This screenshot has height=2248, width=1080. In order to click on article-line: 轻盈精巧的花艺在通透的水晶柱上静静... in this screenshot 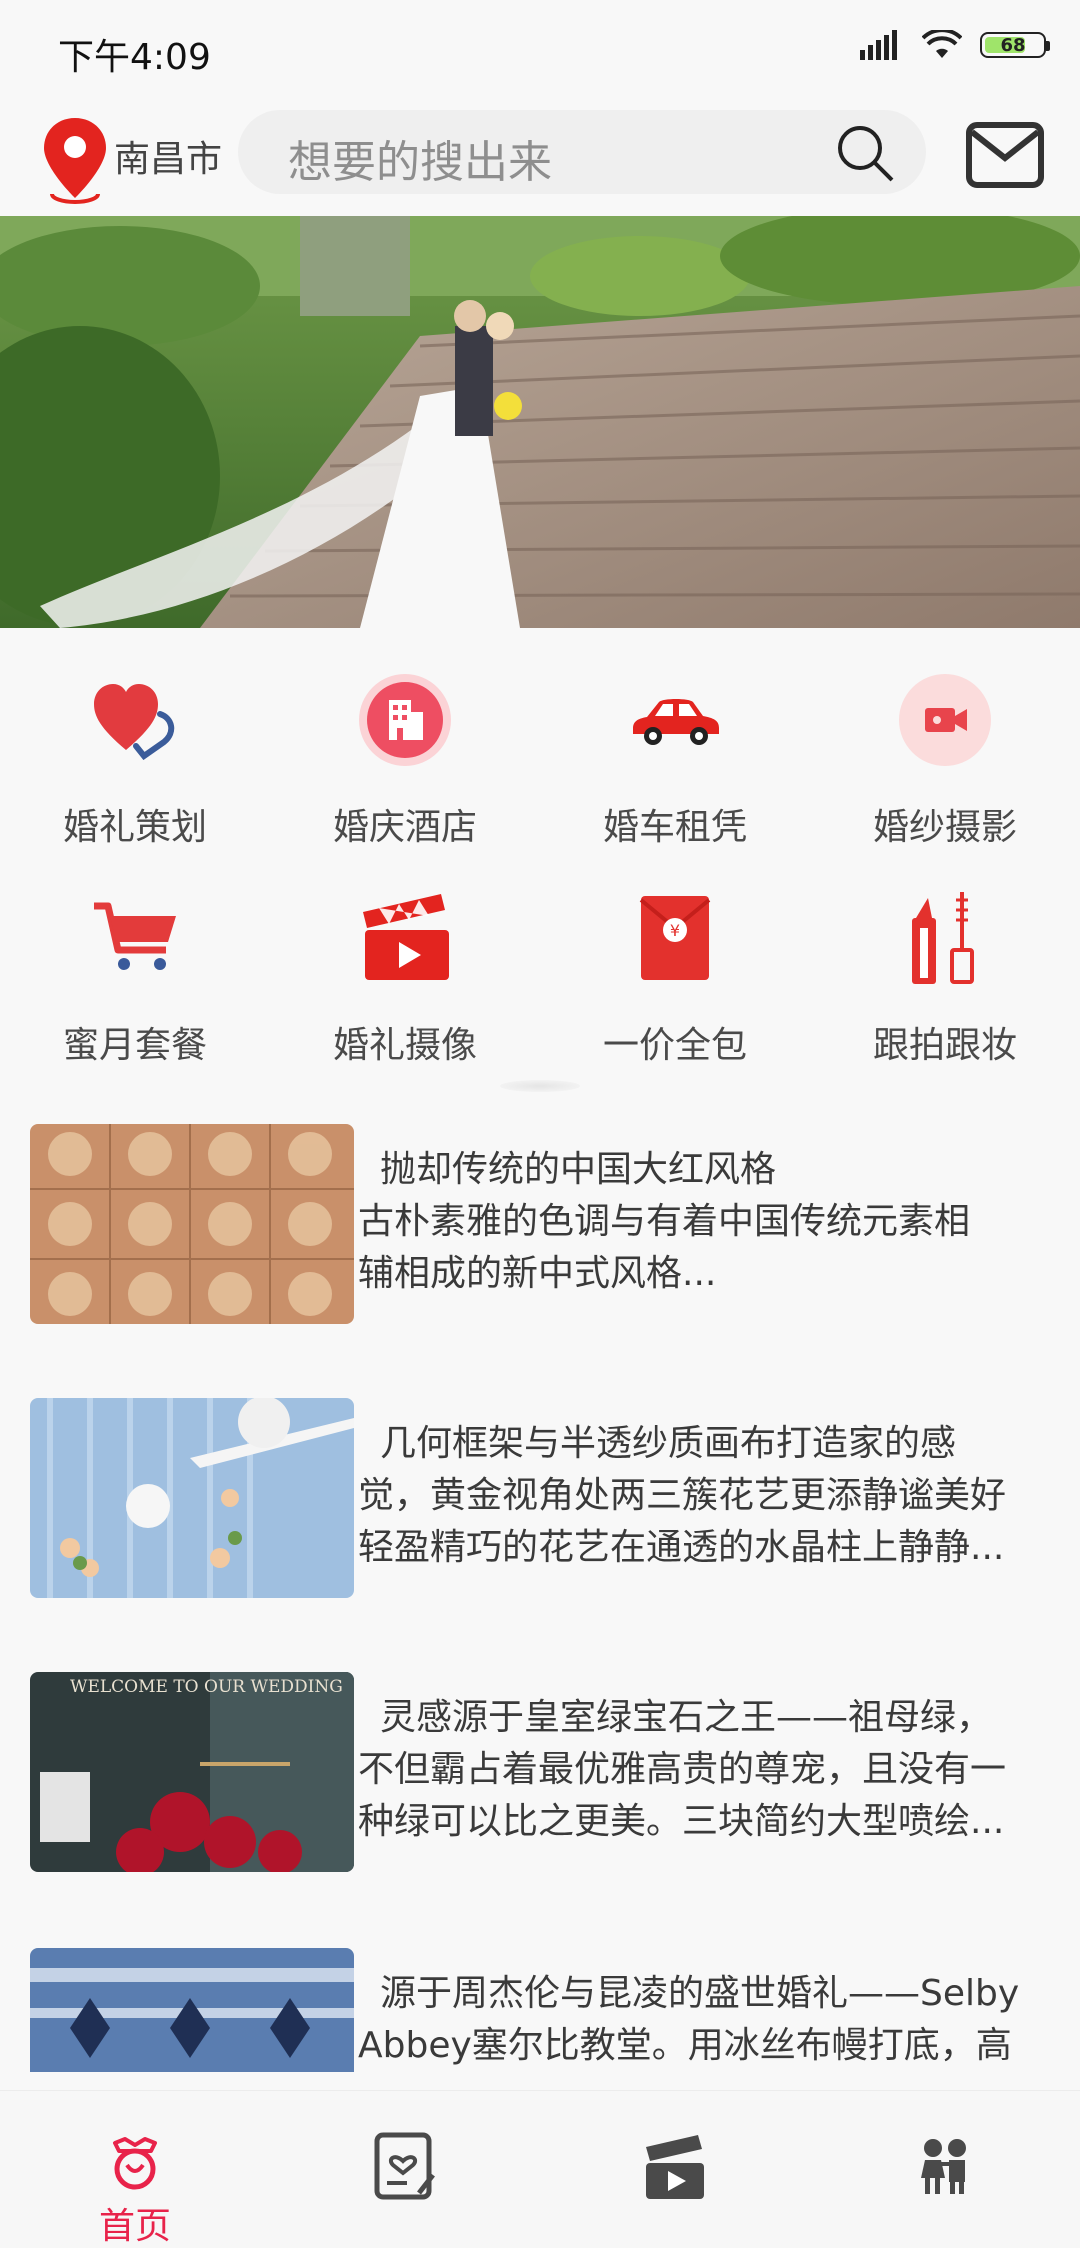, I will do `click(681, 1547)`.